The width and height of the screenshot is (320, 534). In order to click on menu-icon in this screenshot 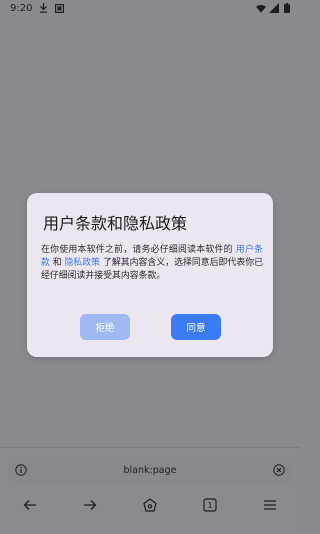, I will do `click(270, 505)`.